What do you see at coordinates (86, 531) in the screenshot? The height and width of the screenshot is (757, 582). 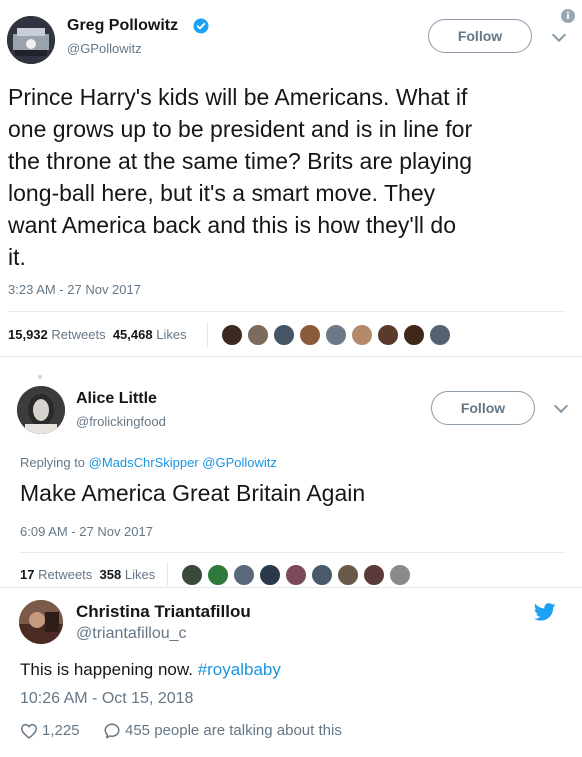 I see `reply-timestamp: 6:09 AM - 27 Nov 2017` at bounding box center [86, 531].